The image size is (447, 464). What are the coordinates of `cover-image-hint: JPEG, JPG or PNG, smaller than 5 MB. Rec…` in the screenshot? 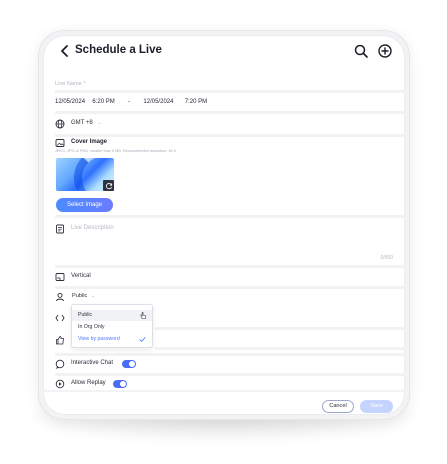 It's located at (116, 151).